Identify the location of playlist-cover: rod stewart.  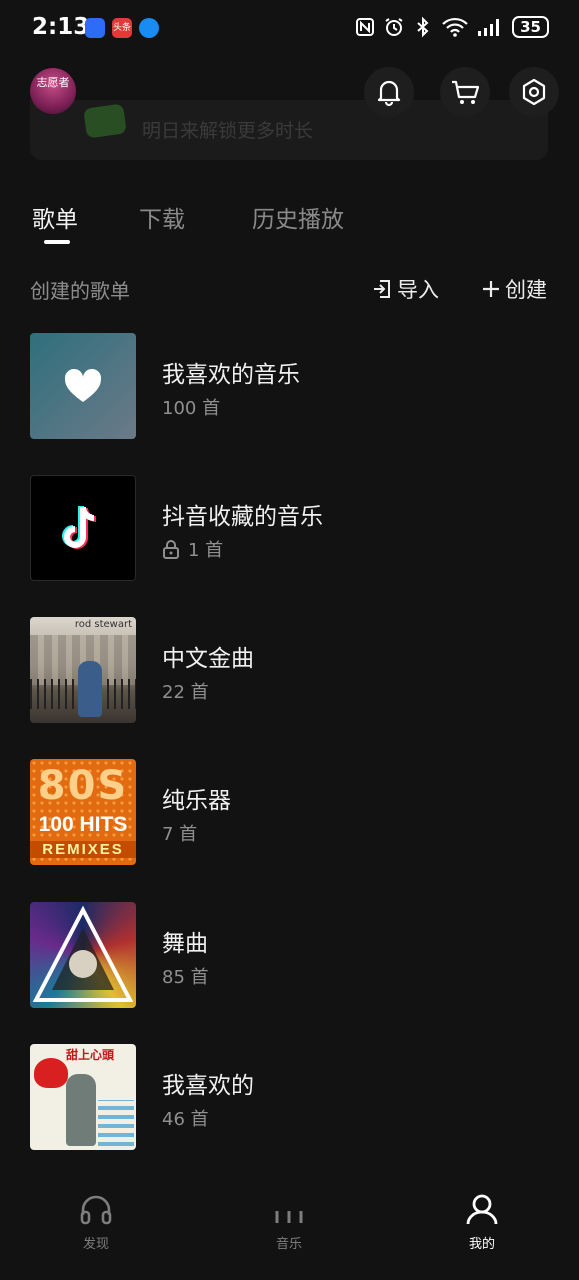
(83, 670).